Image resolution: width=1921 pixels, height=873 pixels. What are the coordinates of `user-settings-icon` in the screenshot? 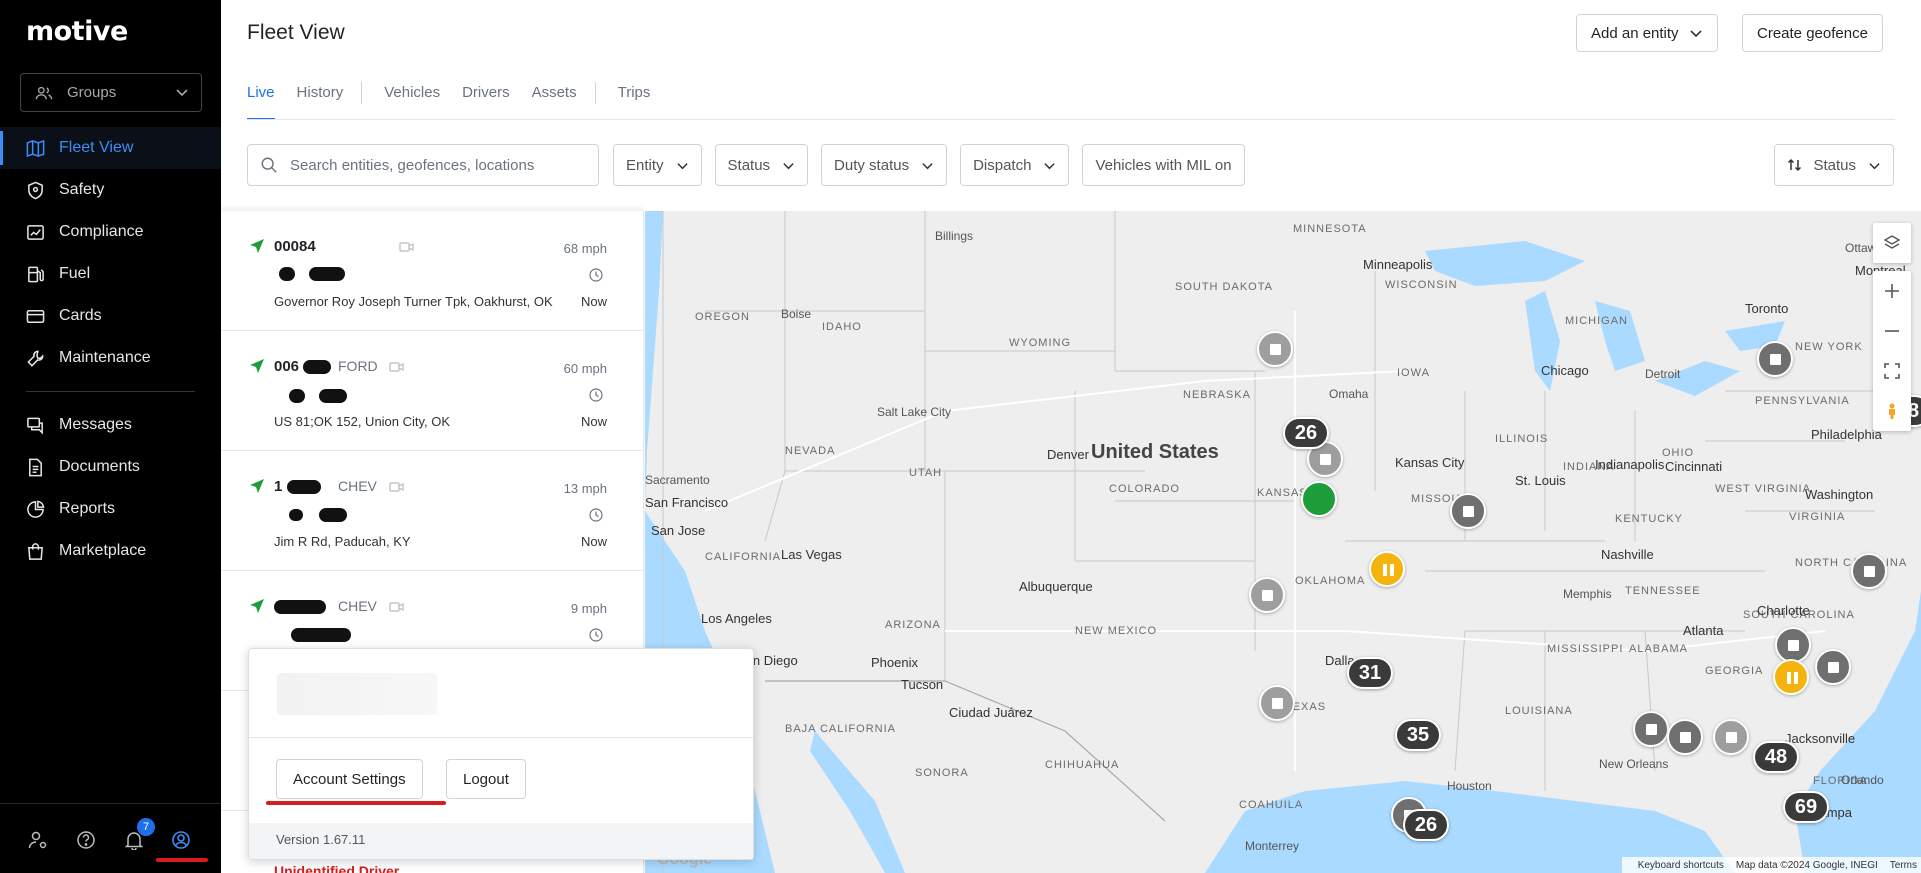 It's located at (38, 840).